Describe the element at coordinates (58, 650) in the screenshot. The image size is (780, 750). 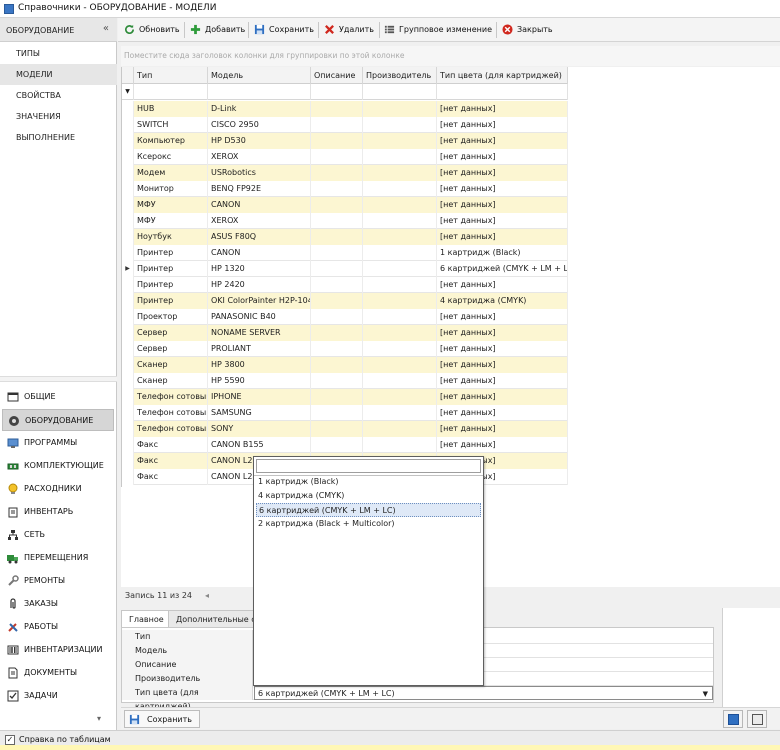
I see `module-inventarizations: ИНВЕНТАРИЗАЦИИ` at that location.